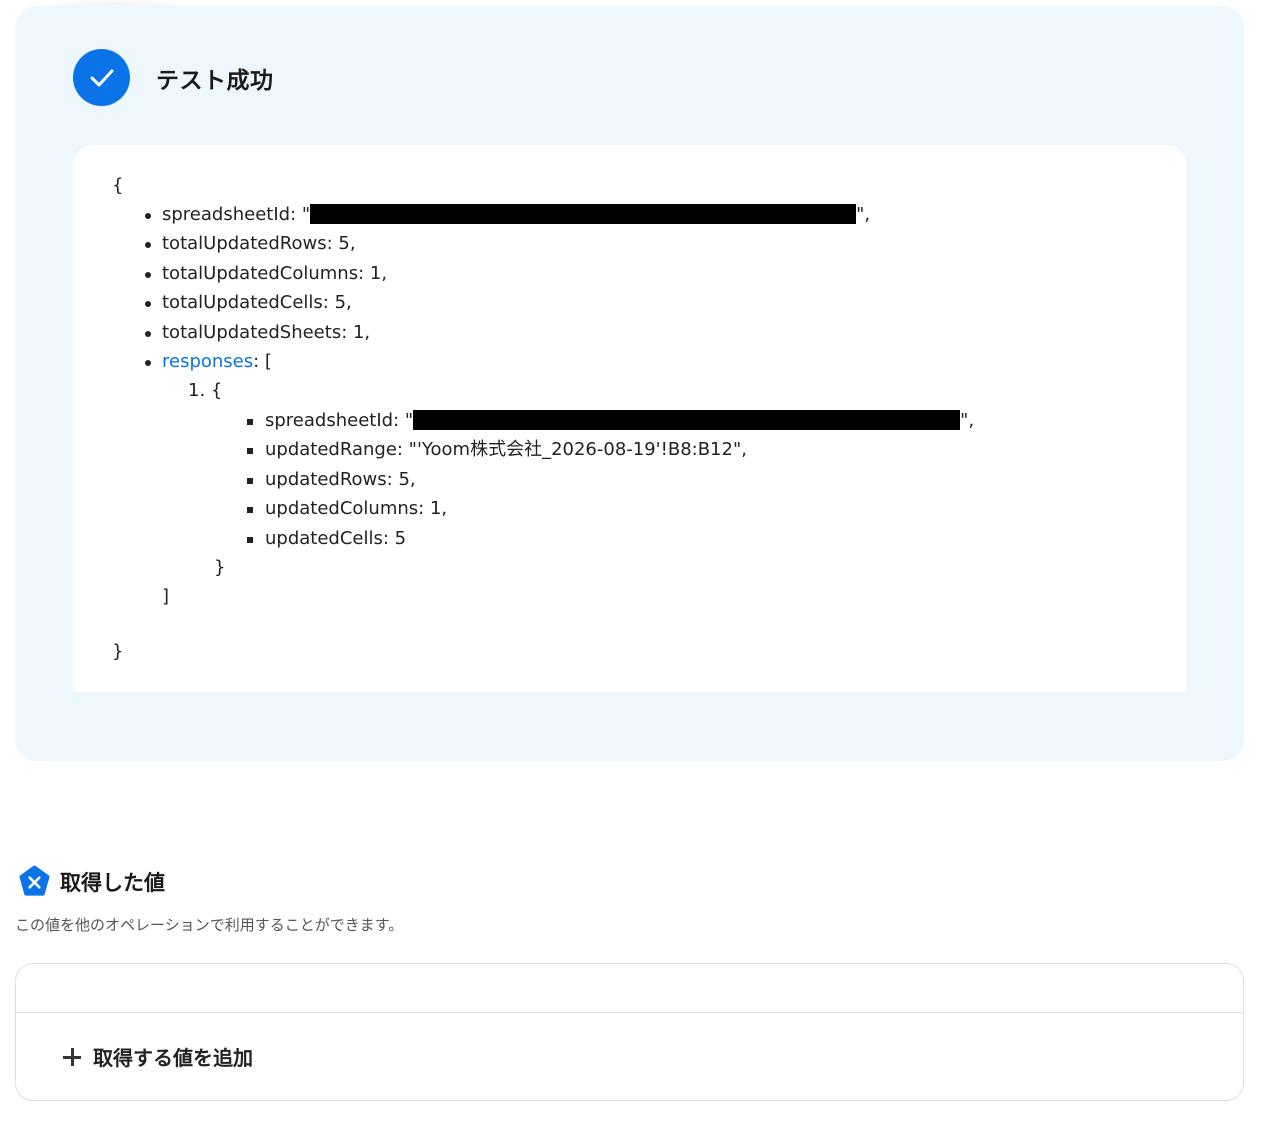  I want to click on success-title: テスト成功, so click(215, 80).